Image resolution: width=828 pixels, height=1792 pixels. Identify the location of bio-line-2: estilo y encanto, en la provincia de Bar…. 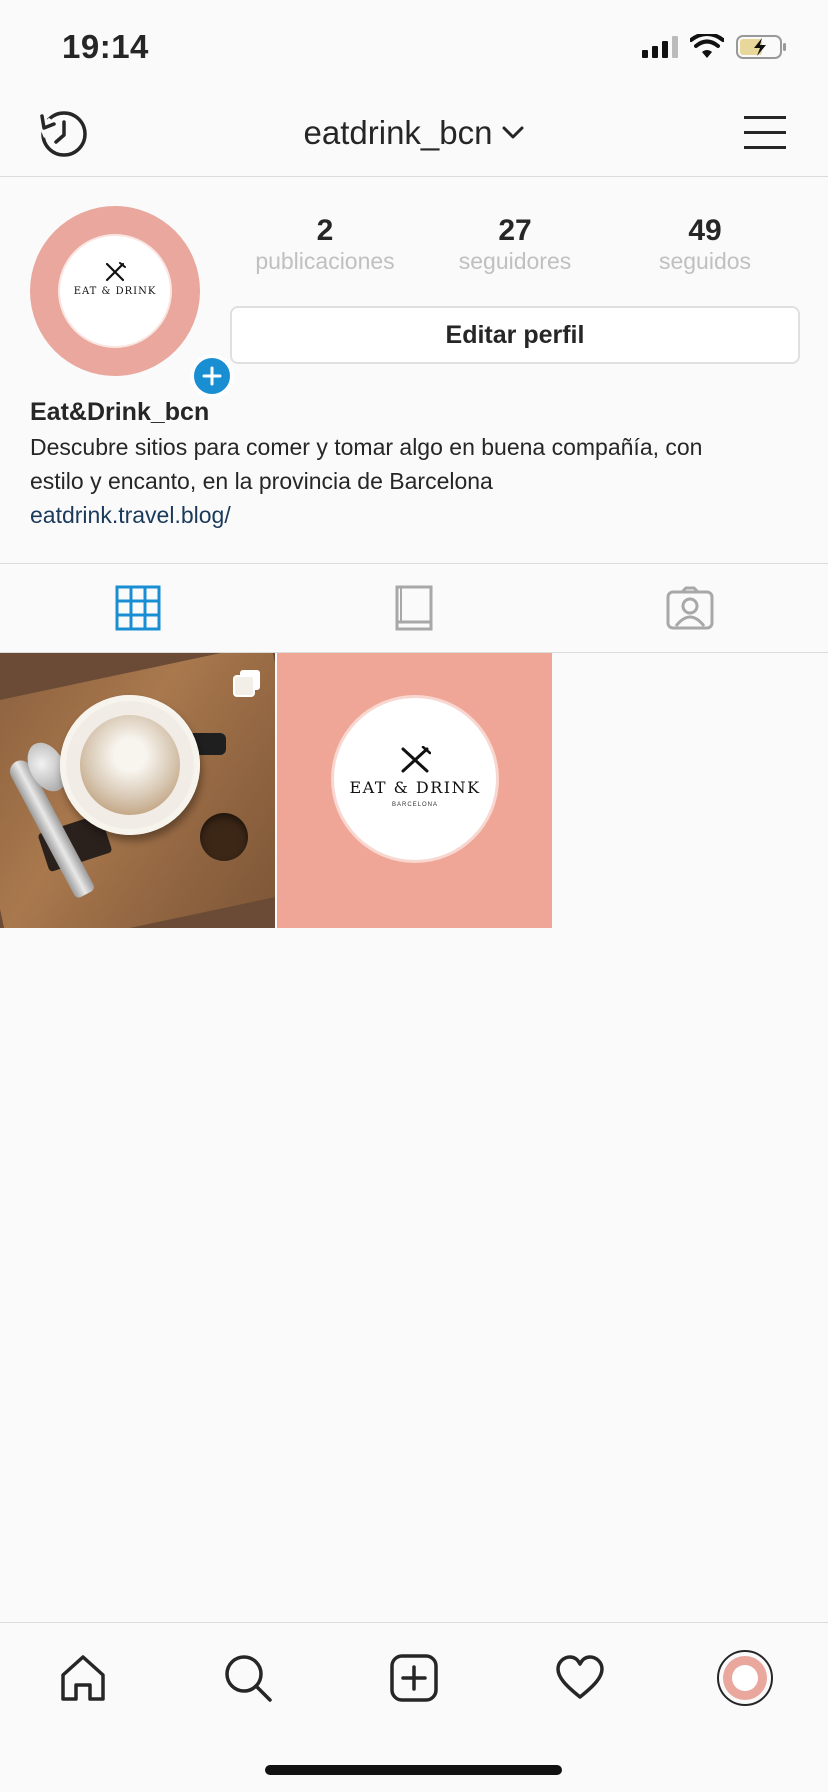
(261, 481).